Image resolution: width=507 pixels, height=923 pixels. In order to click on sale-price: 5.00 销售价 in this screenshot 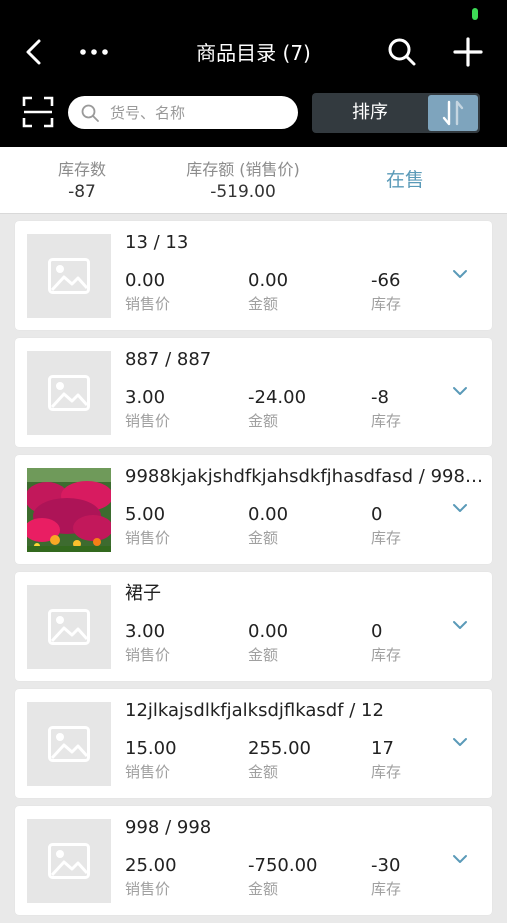, I will do `click(147, 526)`.